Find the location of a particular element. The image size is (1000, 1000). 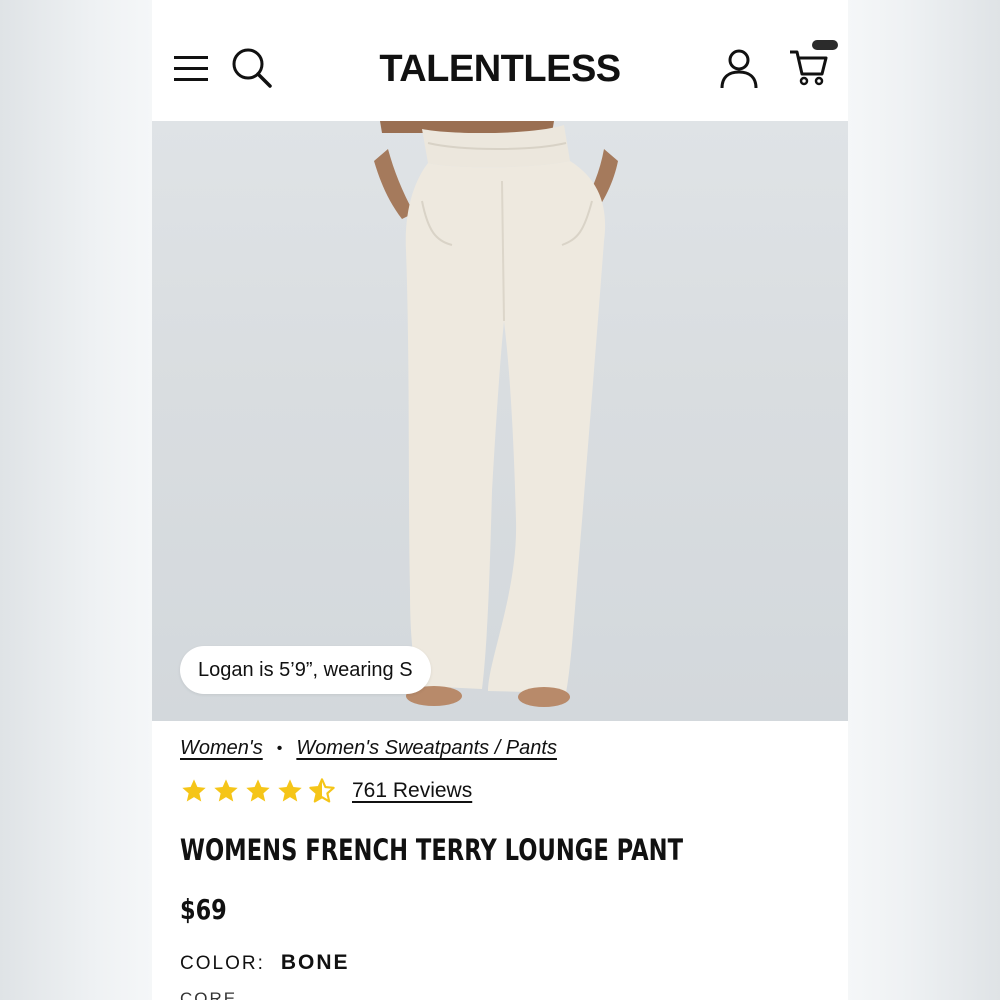

color-label: COLOR: is located at coordinates (222, 963).